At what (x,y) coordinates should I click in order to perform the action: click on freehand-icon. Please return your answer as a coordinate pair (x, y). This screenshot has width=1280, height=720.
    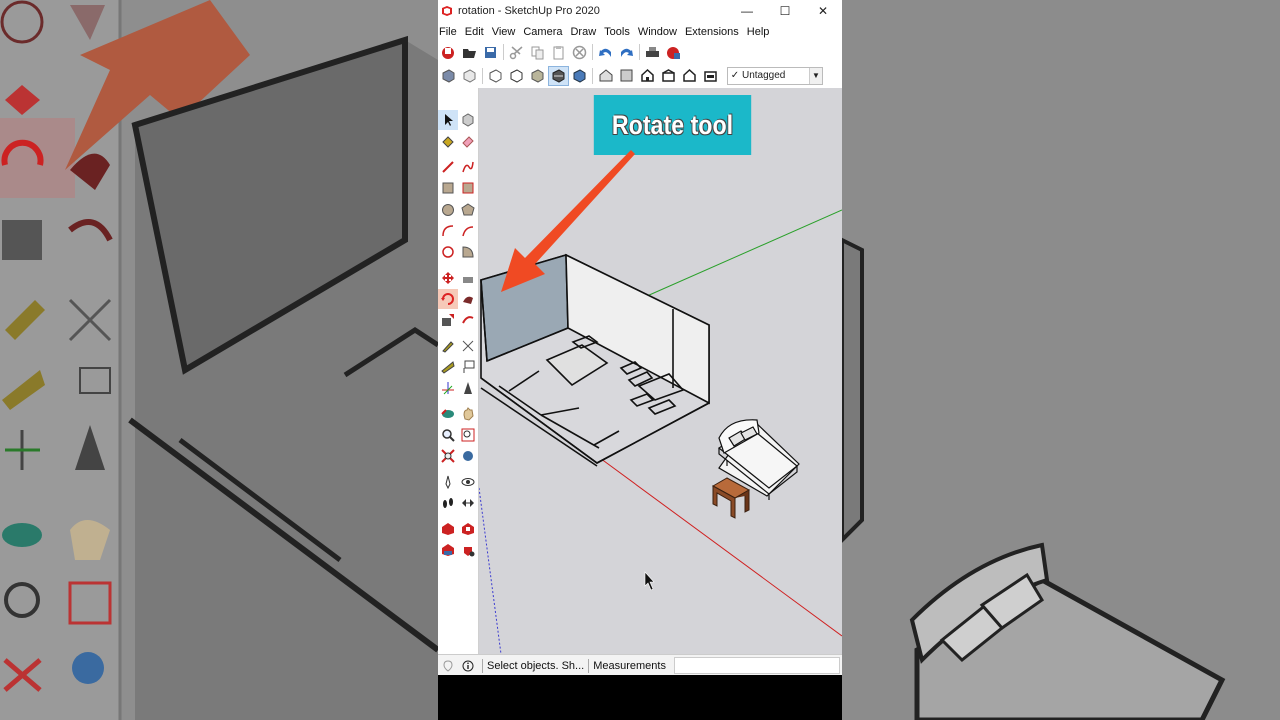
    Looking at the image, I should click on (468, 167).